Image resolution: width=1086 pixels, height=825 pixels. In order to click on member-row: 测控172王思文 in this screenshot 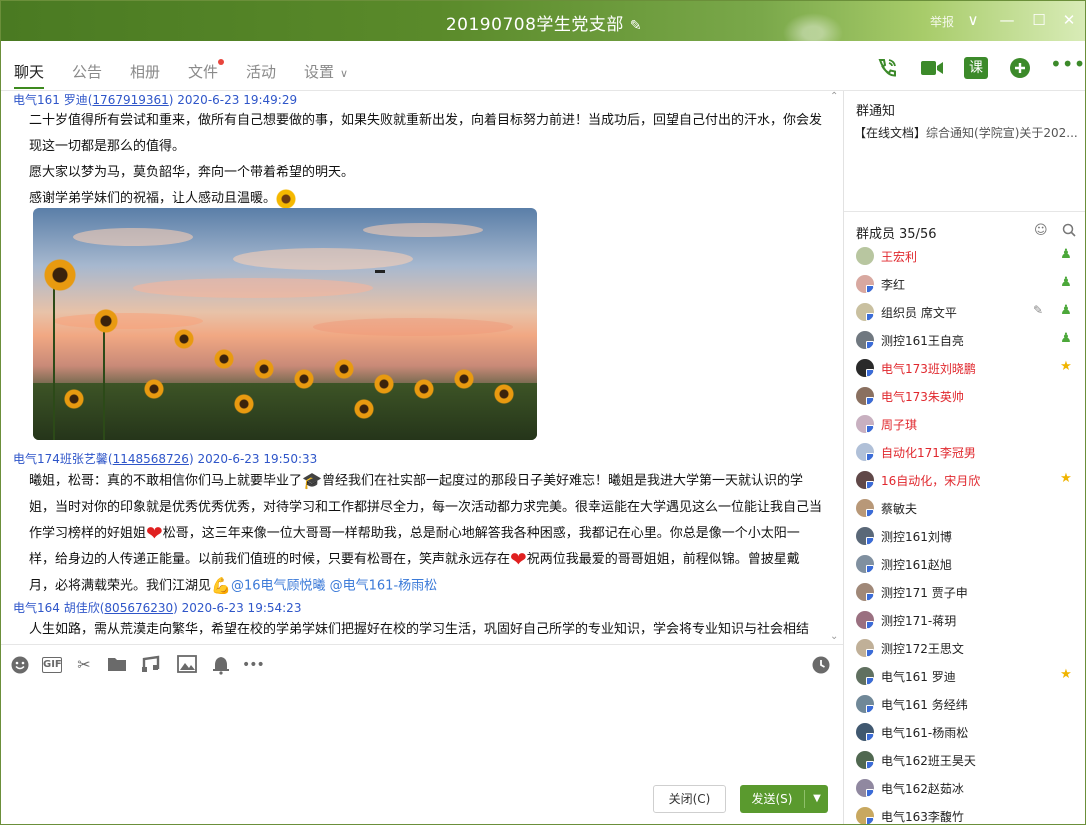, I will do `click(959, 649)`.